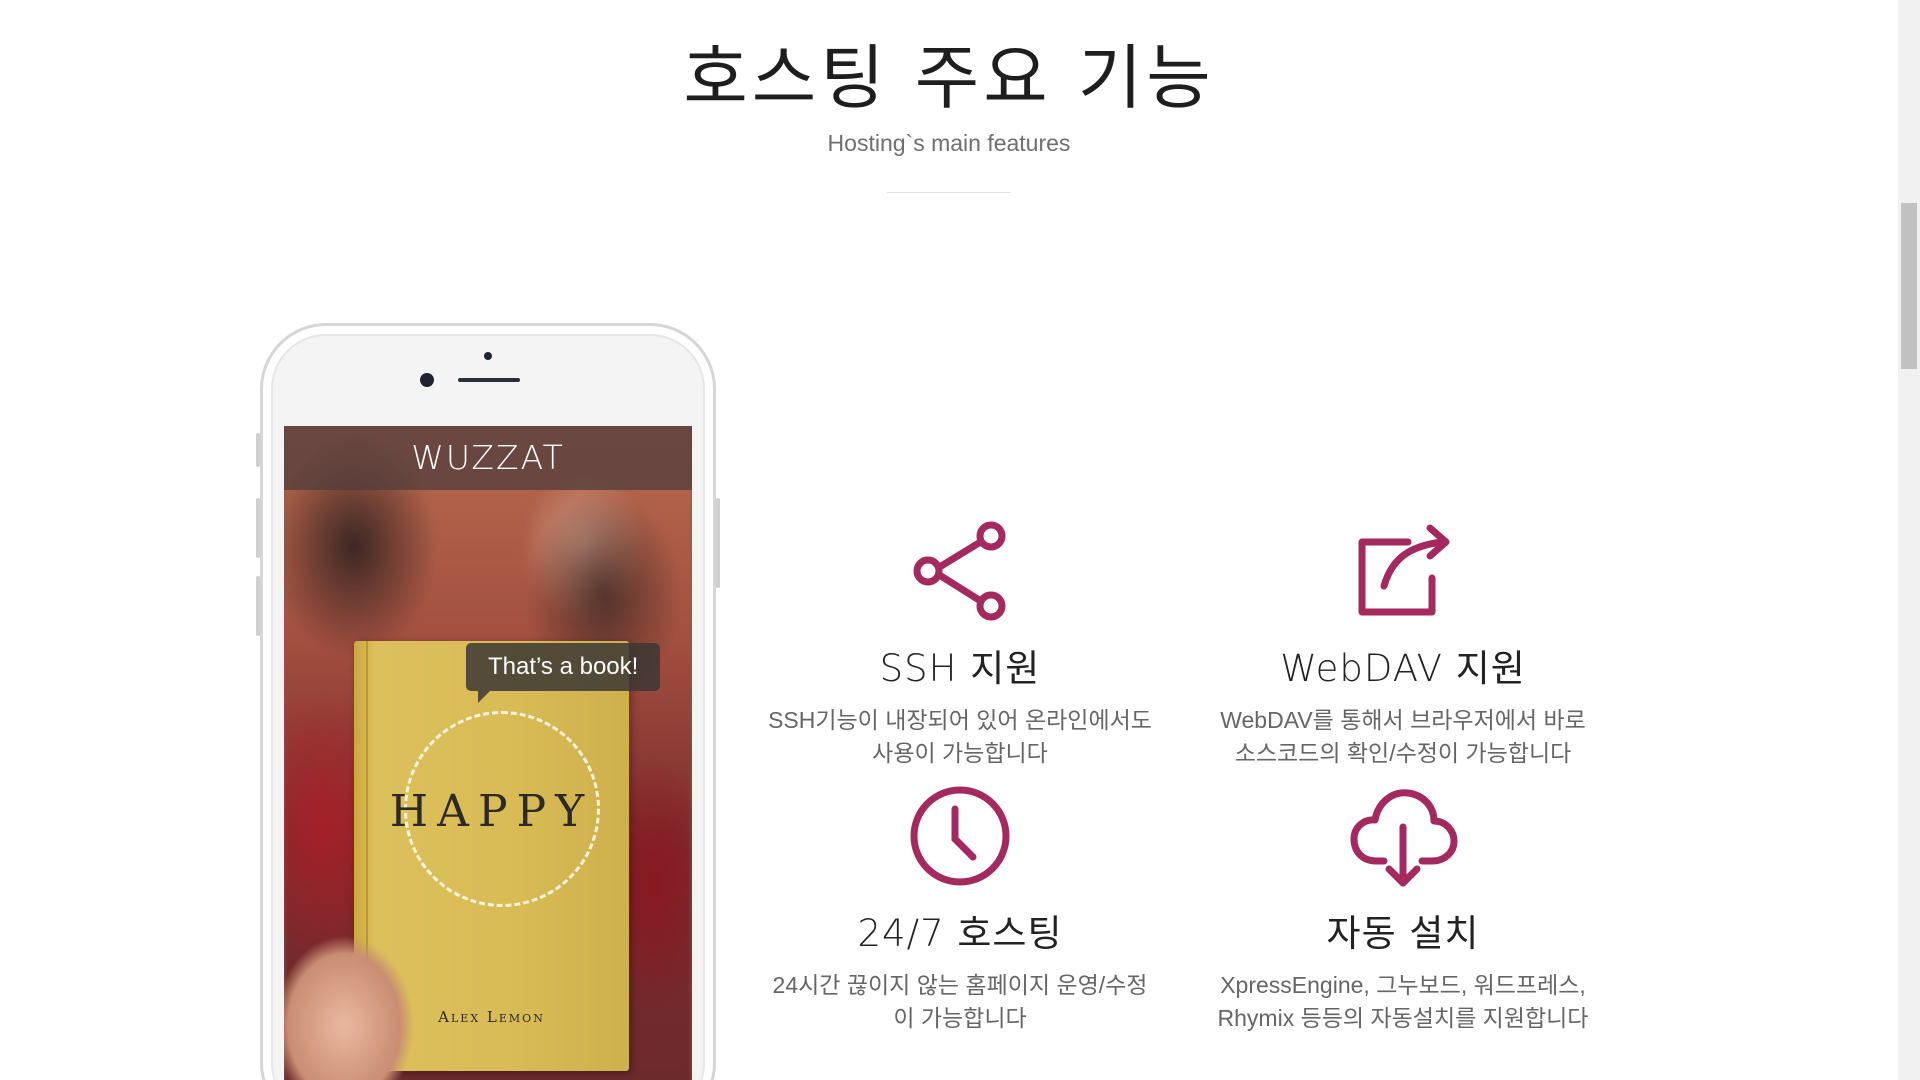 The height and width of the screenshot is (1080, 1920). What do you see at coordinates (960, 933) in the screenshot?
I see `feature-title: 24/7 호스팅` at bounding box center [960, 933].